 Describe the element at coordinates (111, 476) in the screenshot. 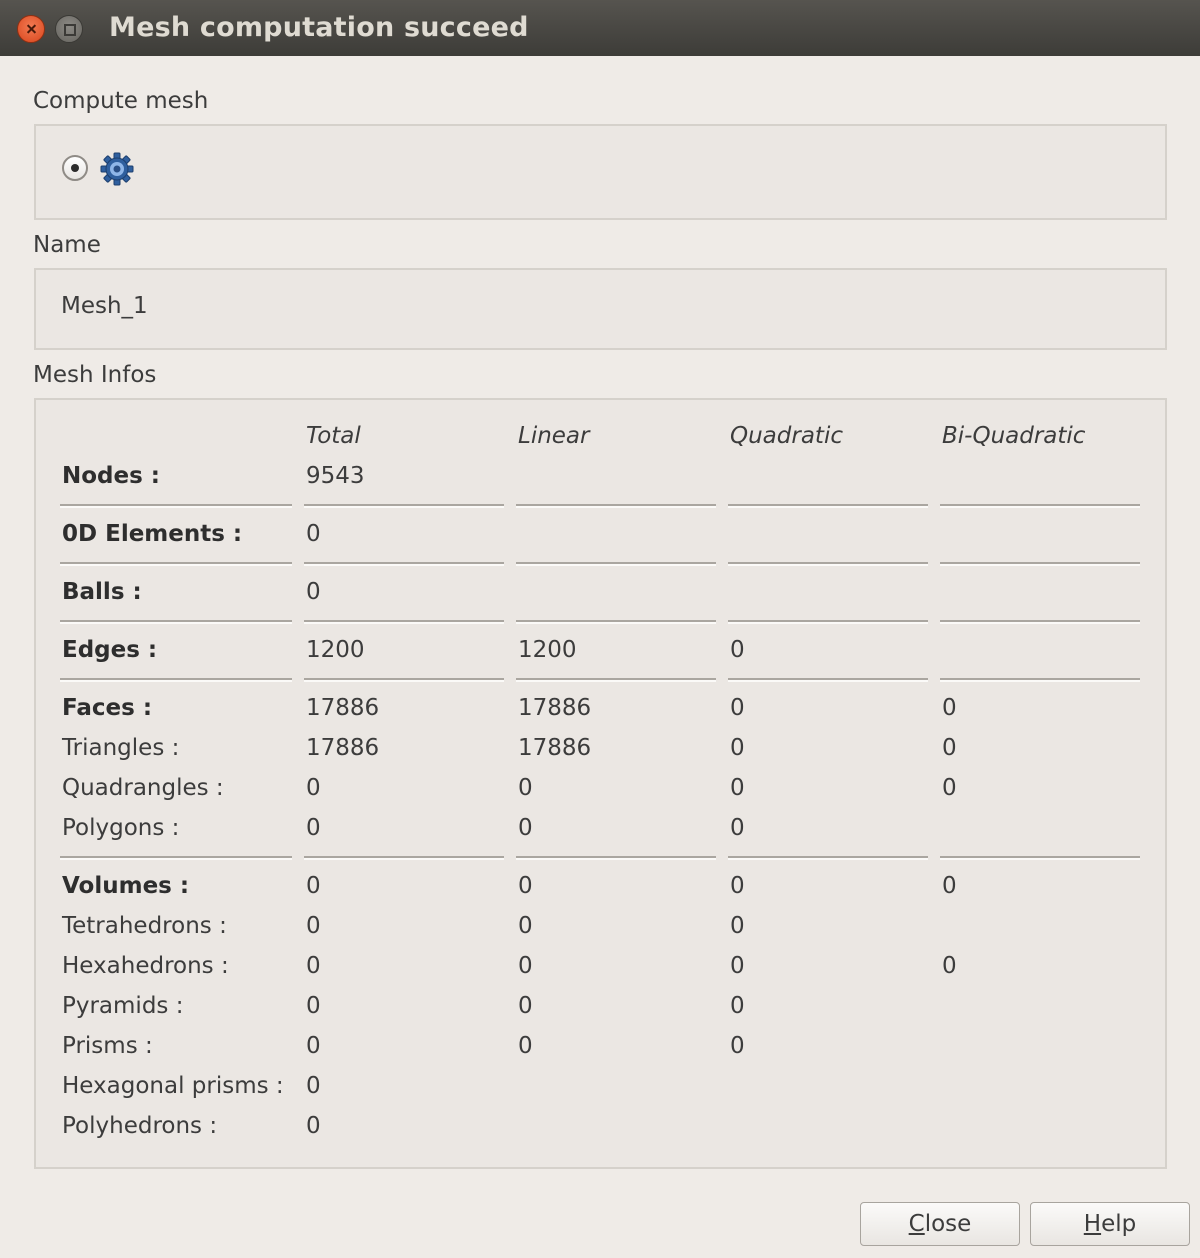

I see `row-label-nodes: Nodes :` at that location.